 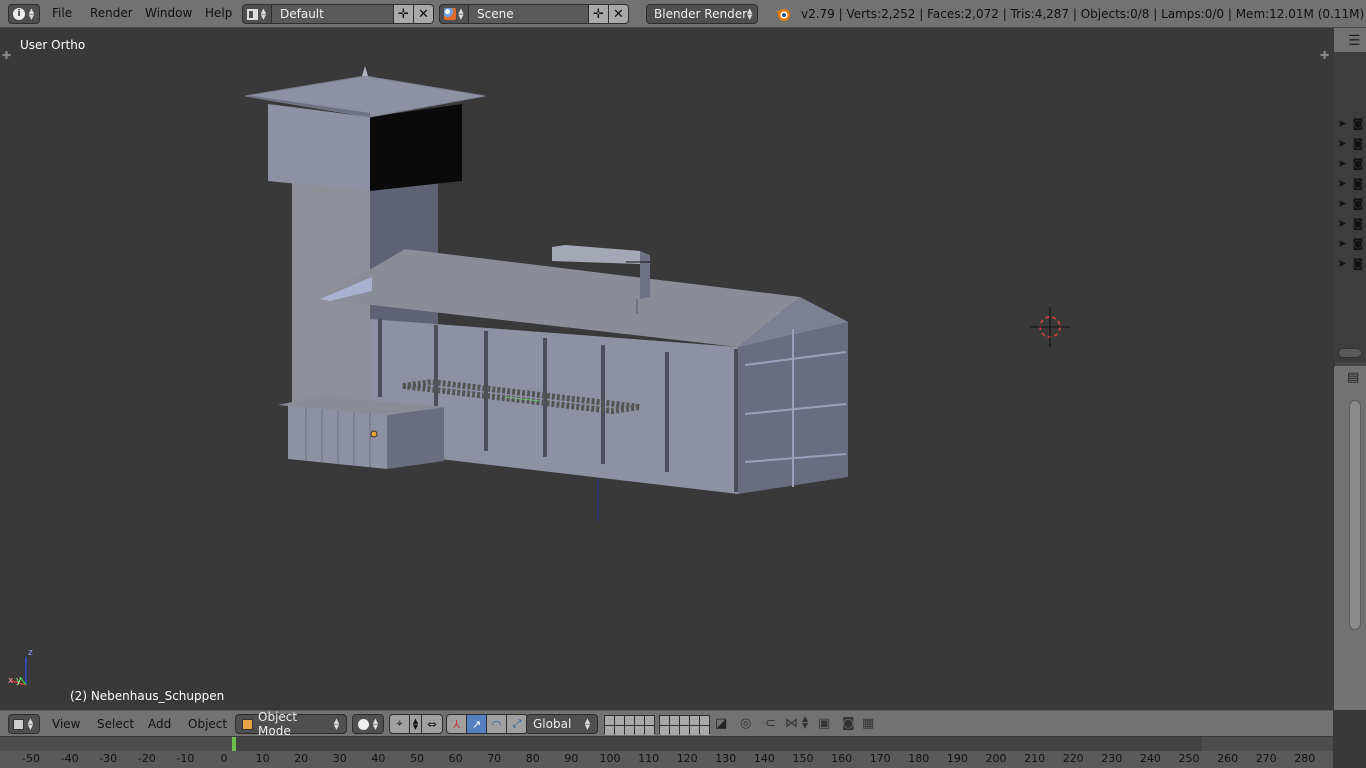 What do you see at coordinates (378, 758) in the screenshot?
I see `timeline-tick: 40` at bounding box center [378, 758].